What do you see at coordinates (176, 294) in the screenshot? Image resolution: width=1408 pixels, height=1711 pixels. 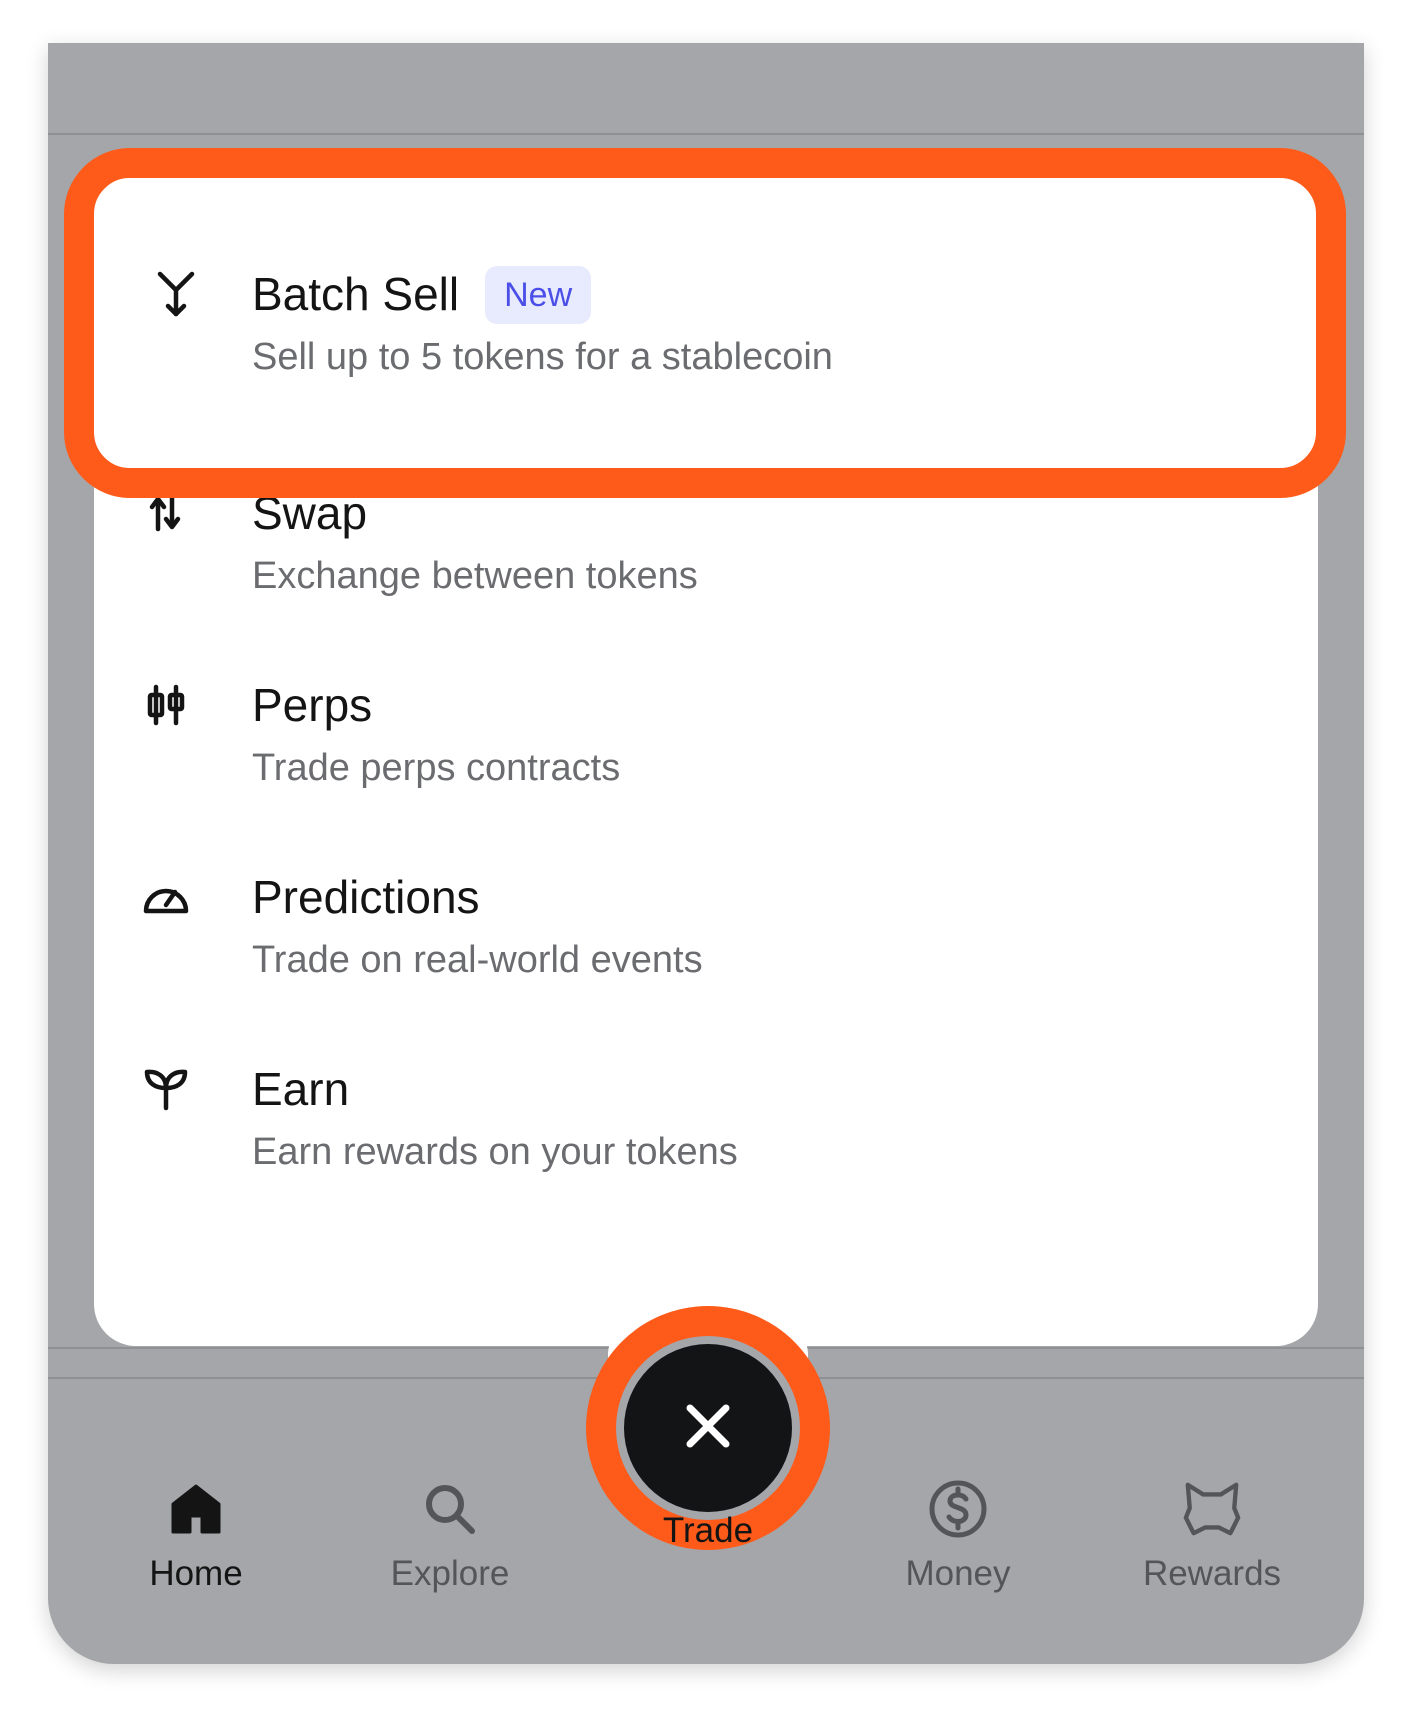 I see `merge-arrow-icon` at bounding box center [176, 294].